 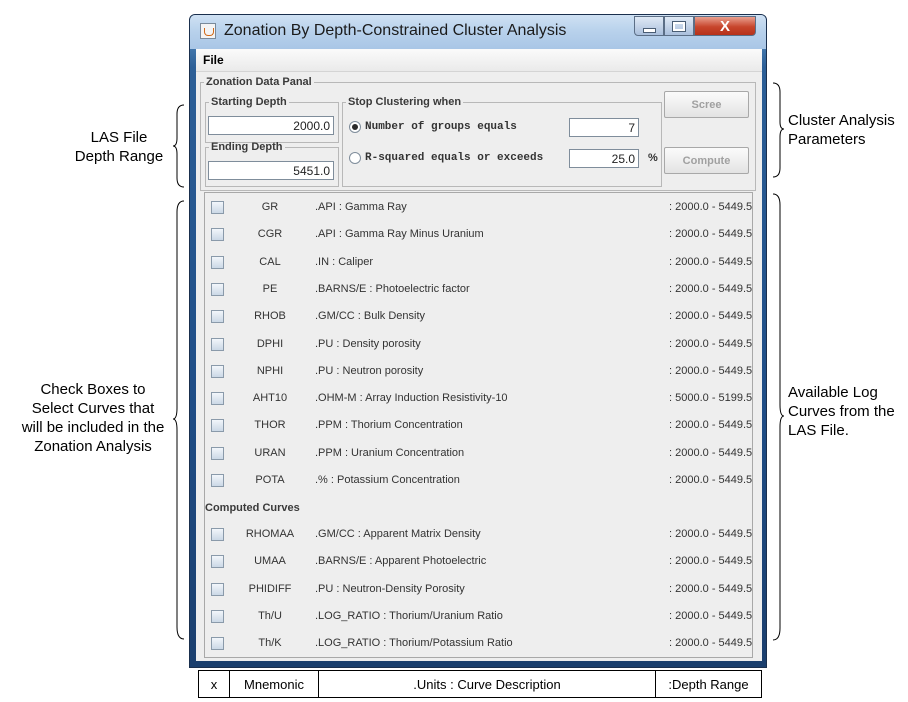 I want to click on right-brace-curves, so click(x=778, y=417).